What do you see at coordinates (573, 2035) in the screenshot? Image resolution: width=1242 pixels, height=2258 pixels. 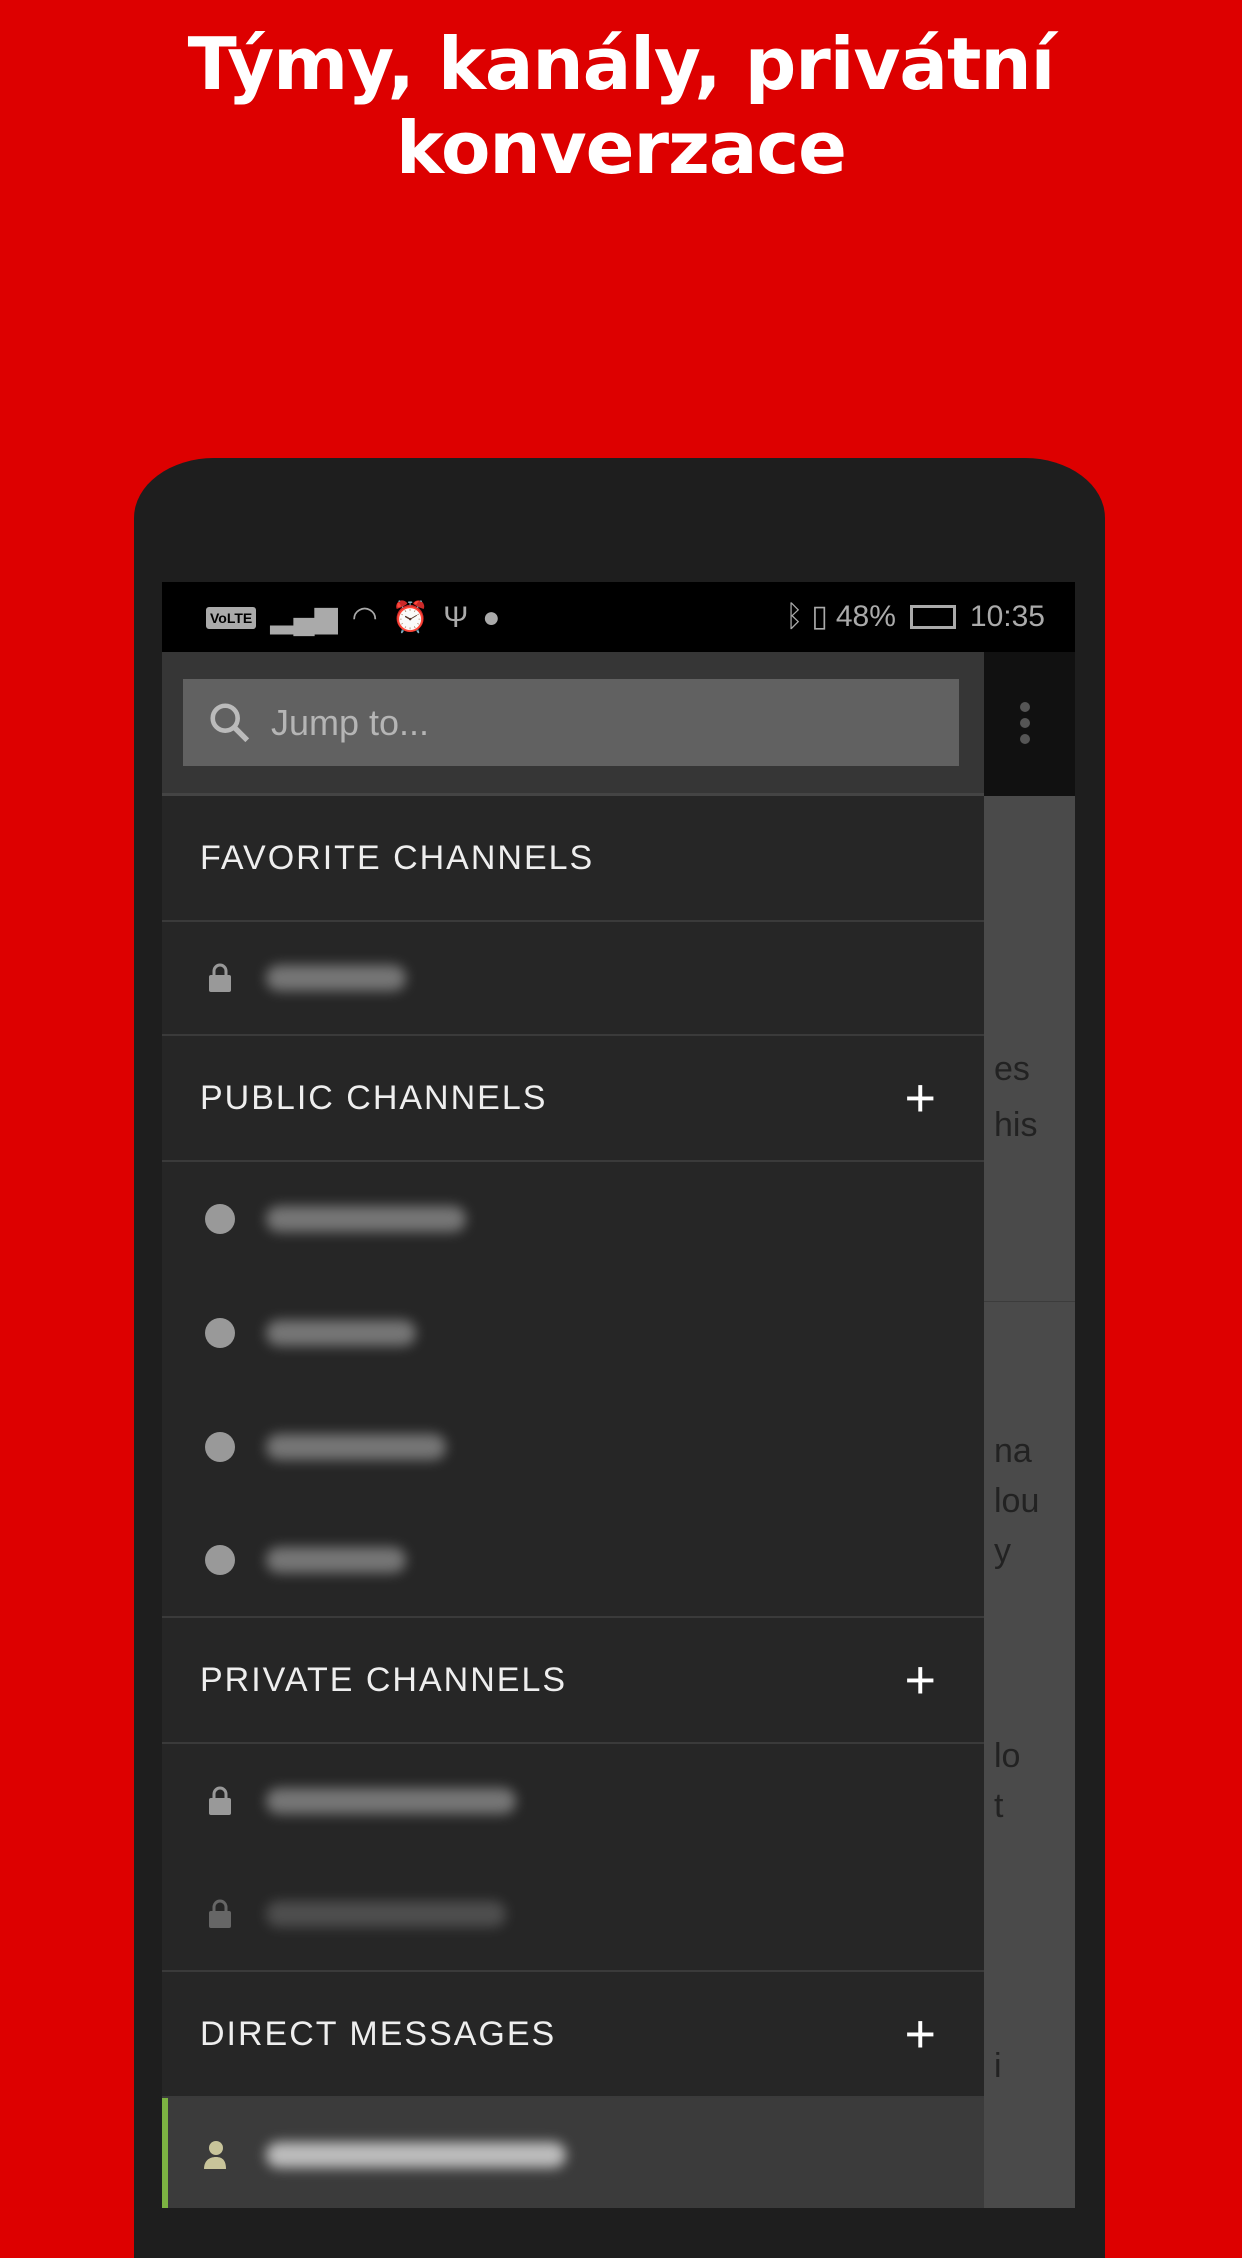 I see `direct-messages-header: DIRECT MESSAGES +` at bounding box center [573, 2035].